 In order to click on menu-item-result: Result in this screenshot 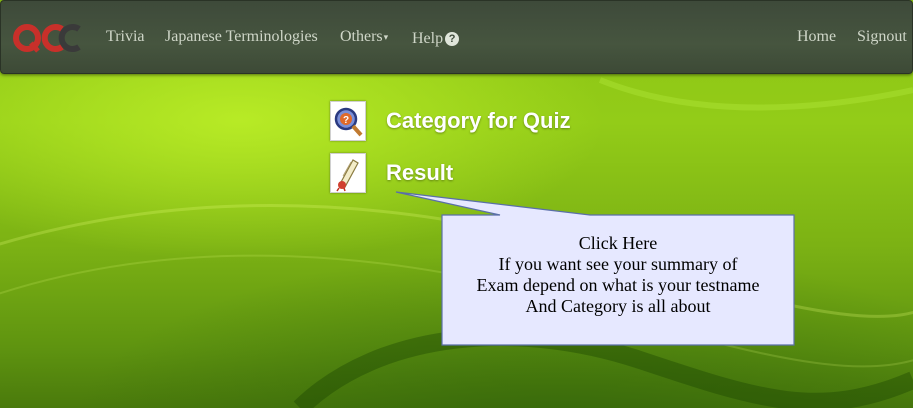, I will do `click(391, 173)`.